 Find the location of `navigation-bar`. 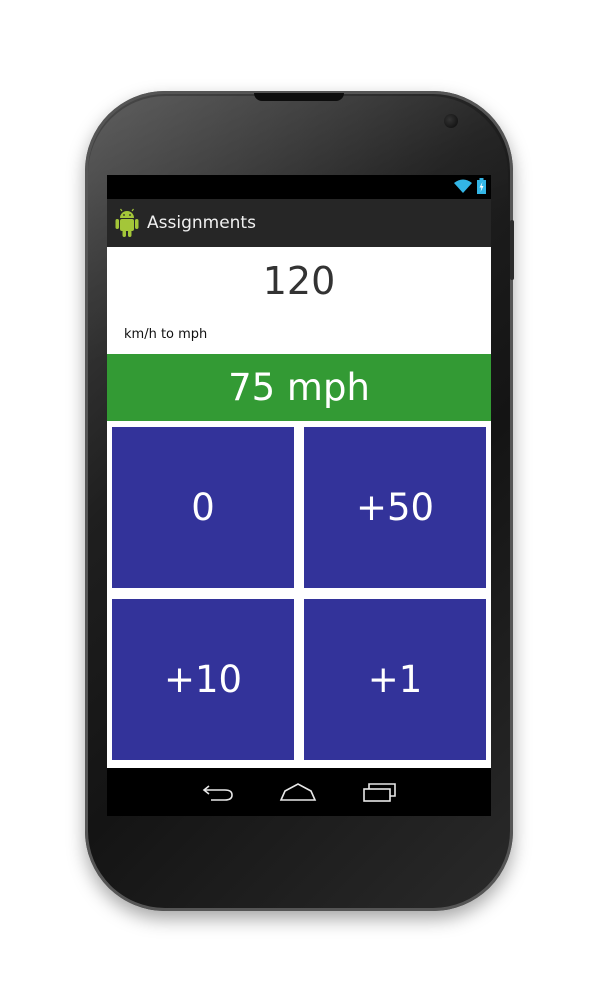

navigation-bar is located at coordinates (299, 792).